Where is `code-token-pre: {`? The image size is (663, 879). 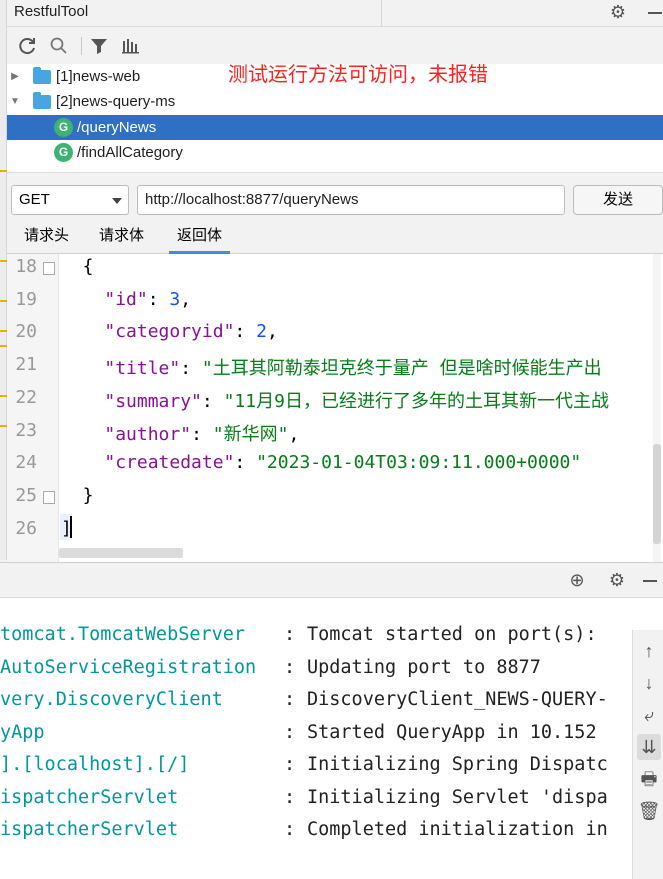
code-token-pre: { is located at coordinates (77, 266).